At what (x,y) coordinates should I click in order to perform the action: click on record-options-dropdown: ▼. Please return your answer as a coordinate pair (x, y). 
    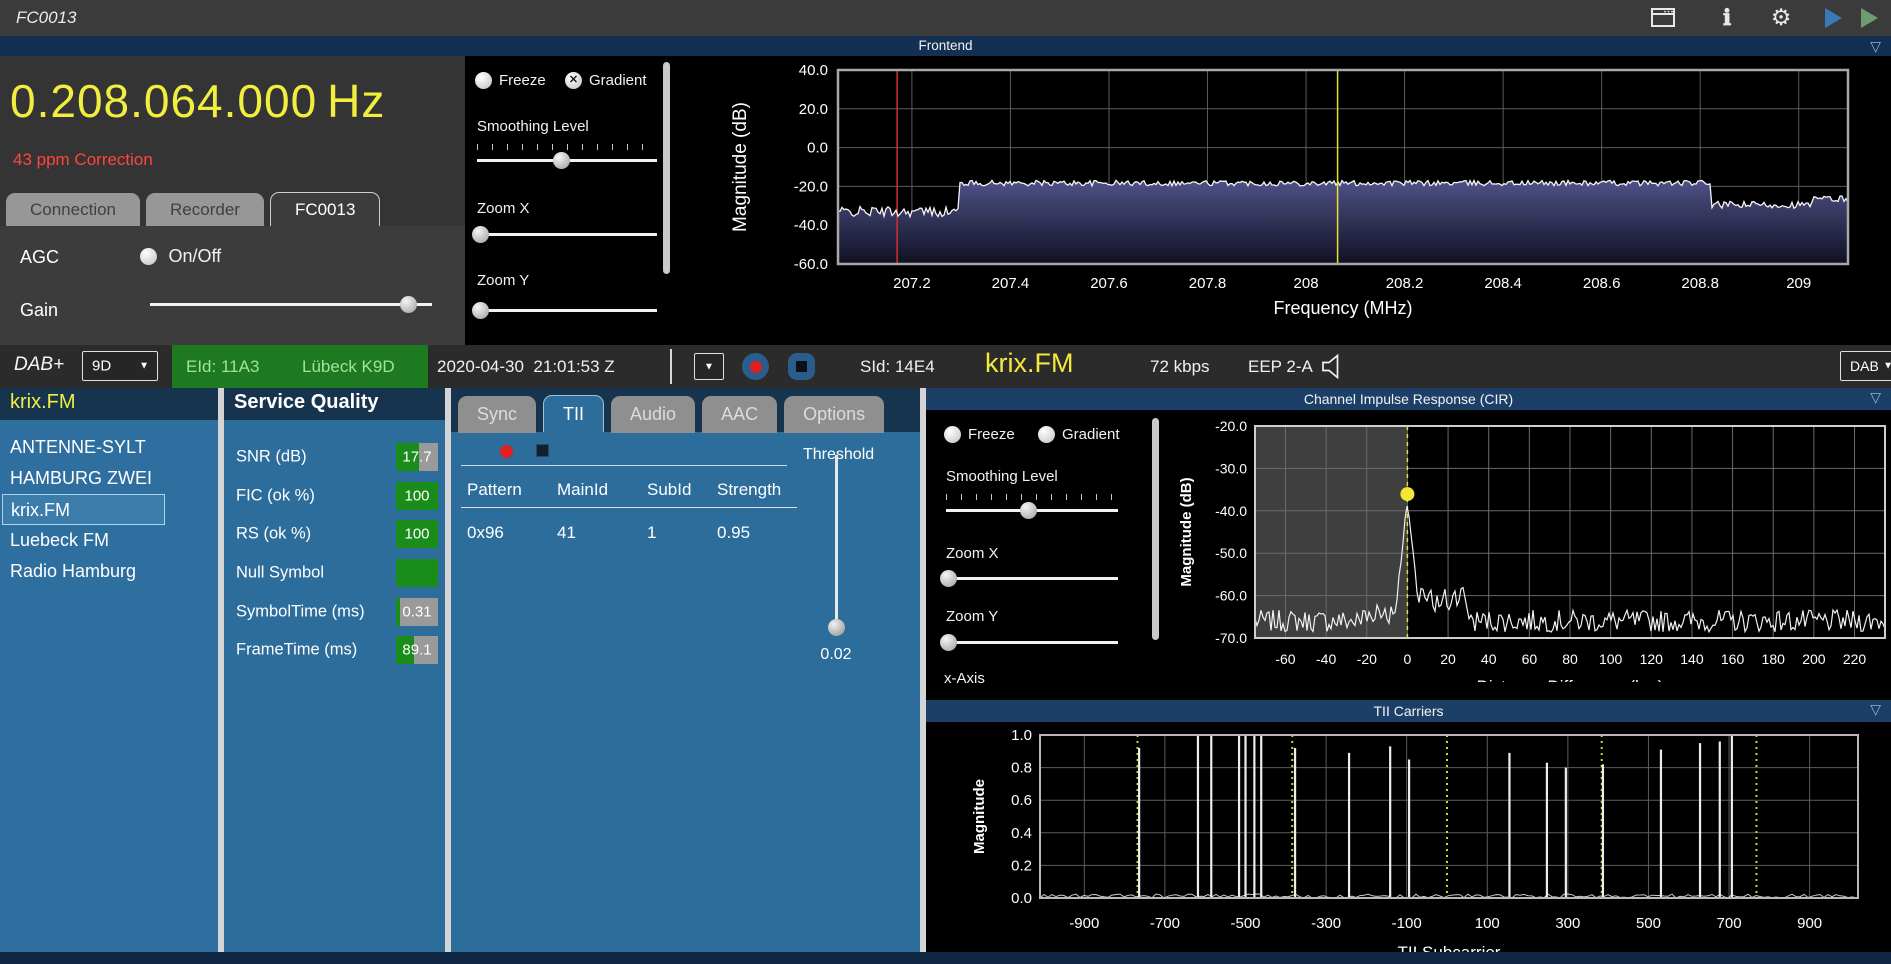
    Looking at the image, I should click on (709, 366).